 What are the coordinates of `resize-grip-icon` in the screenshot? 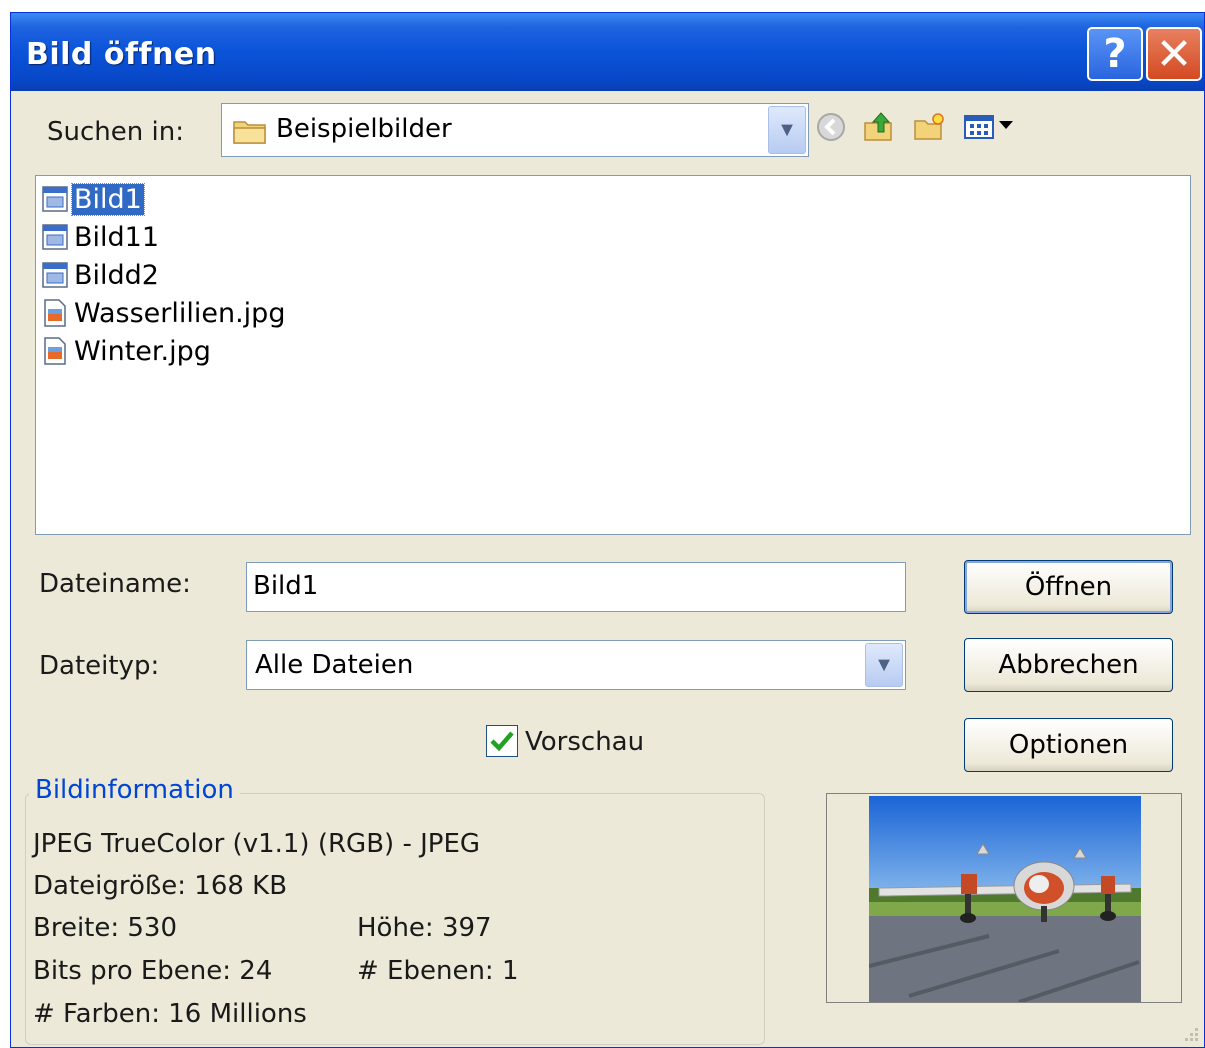 It's located at (1191, 1034).